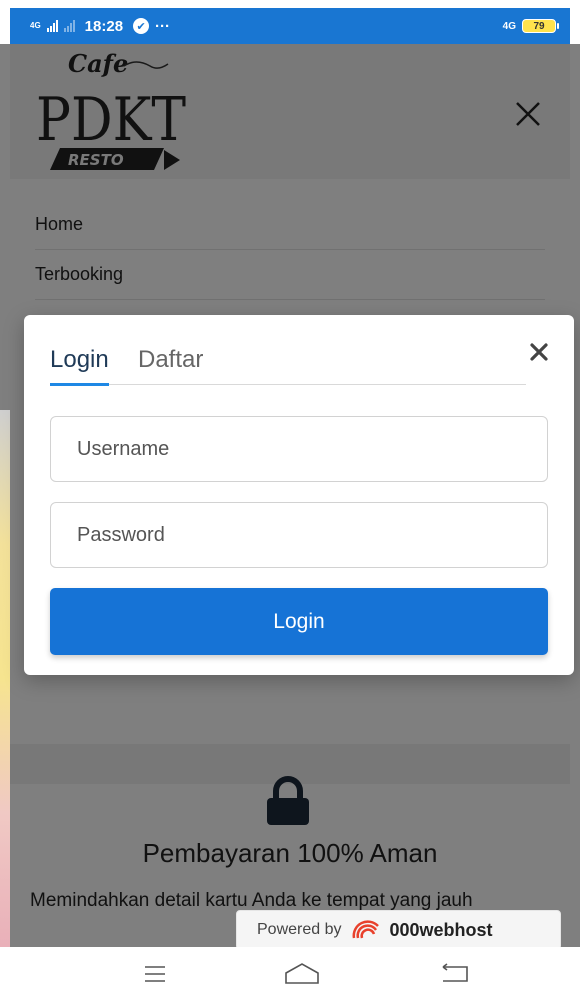 The height and width of the screenshot is (1000, 580). What do you see at coordinates (52, 26) in the screenshot?
I see `signal-icon` at bounding box center [52, 26].